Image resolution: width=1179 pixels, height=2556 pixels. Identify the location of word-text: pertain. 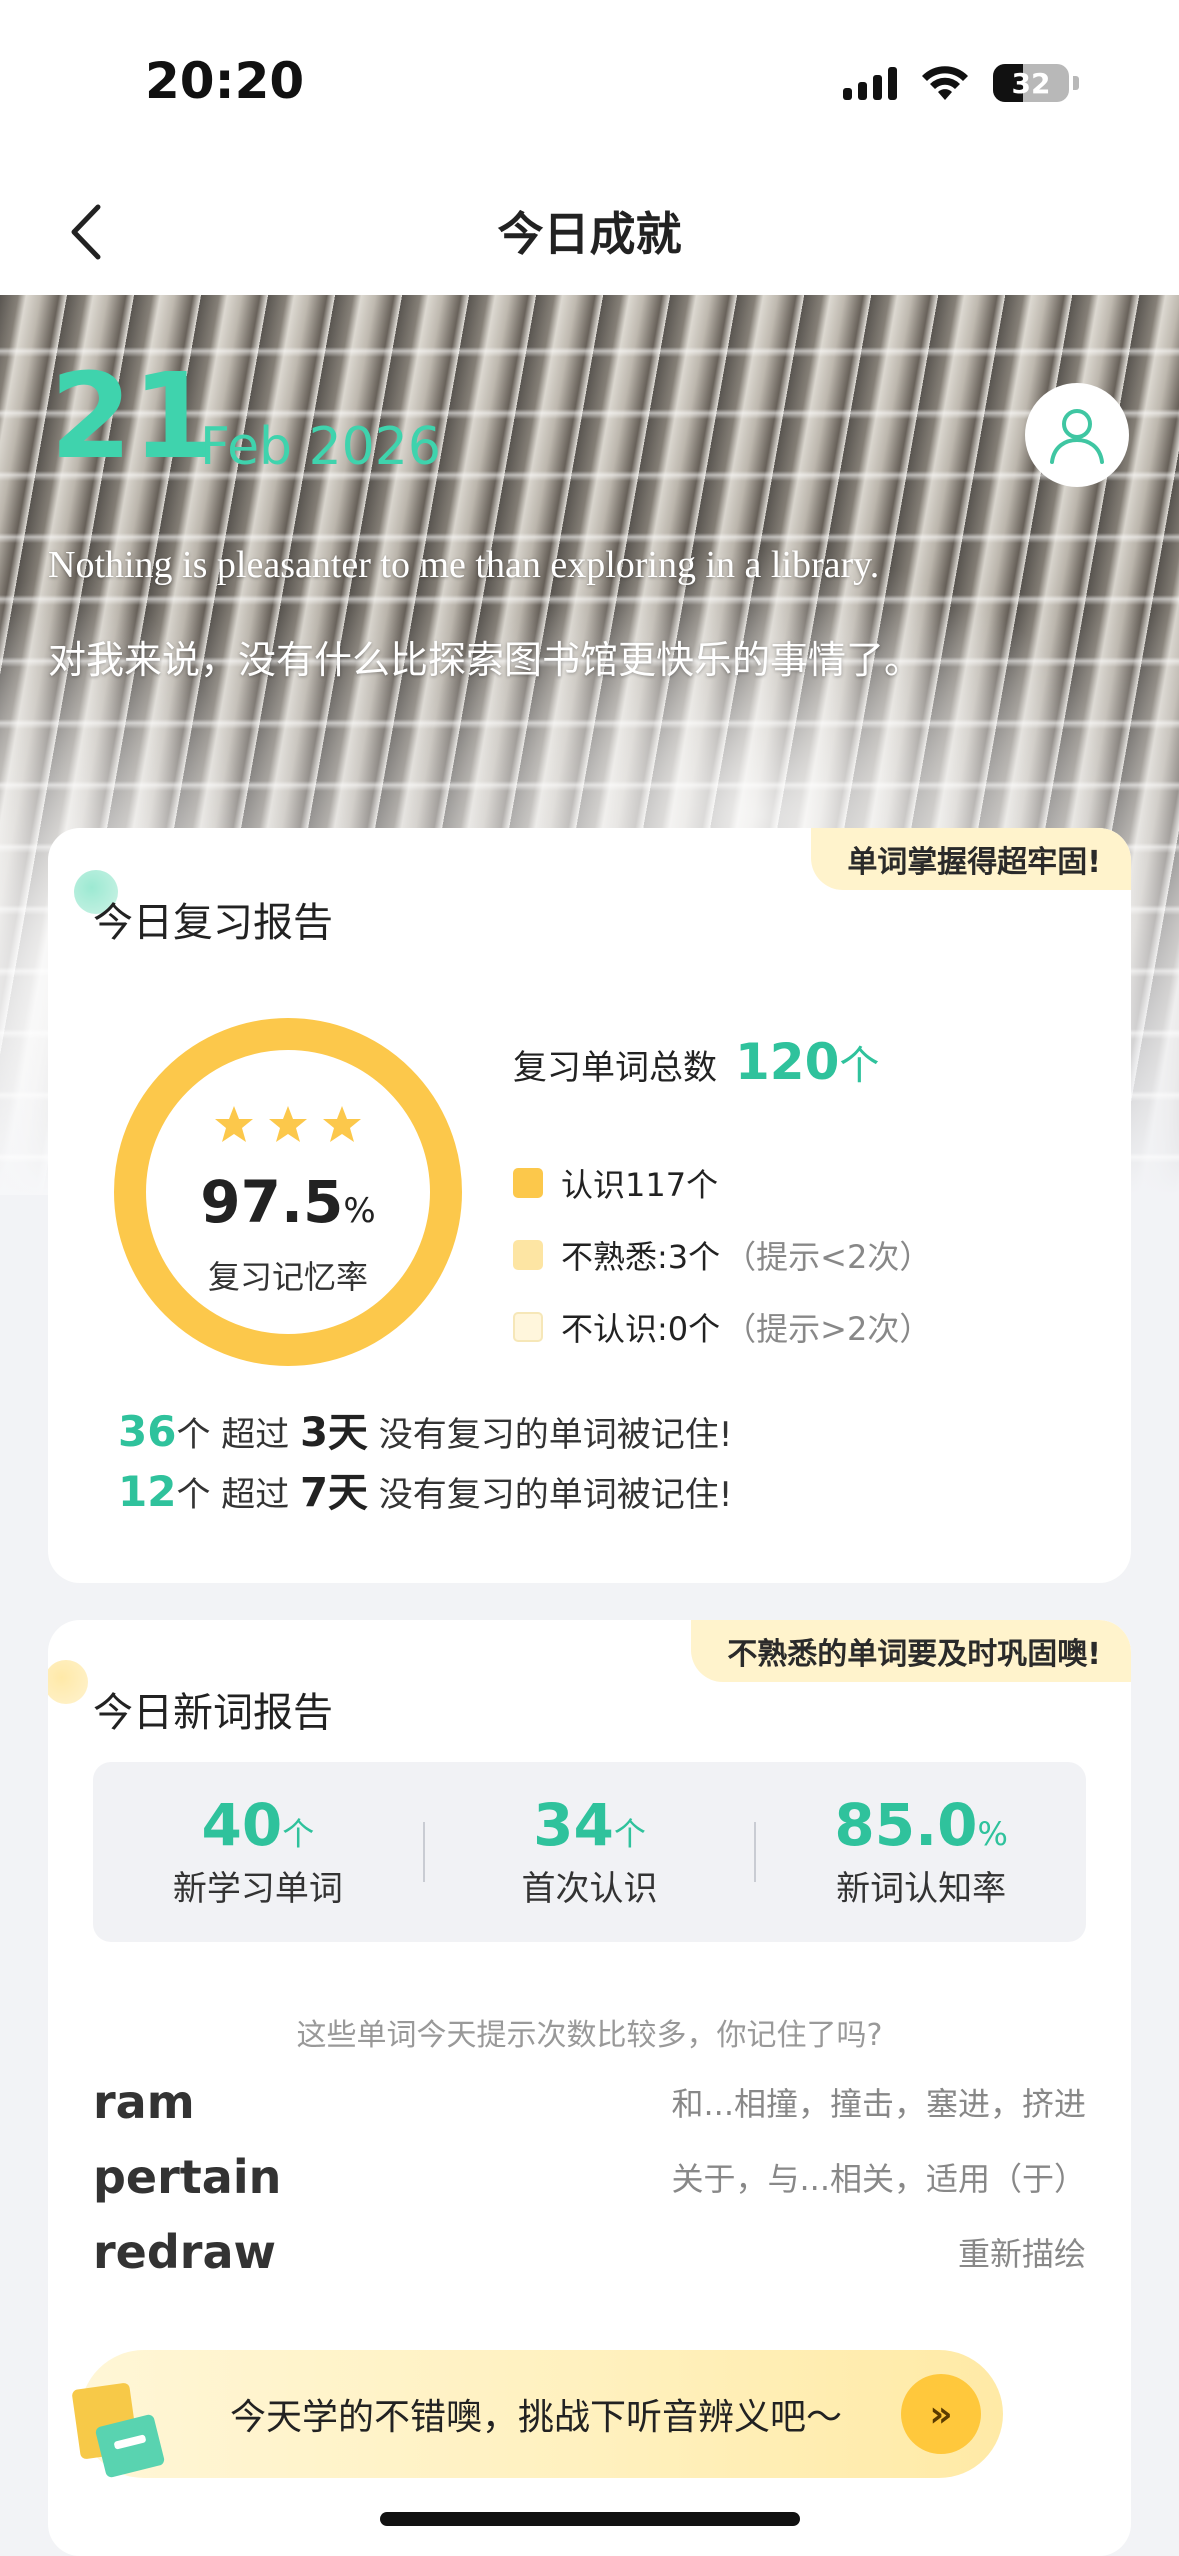
(187, 2177).